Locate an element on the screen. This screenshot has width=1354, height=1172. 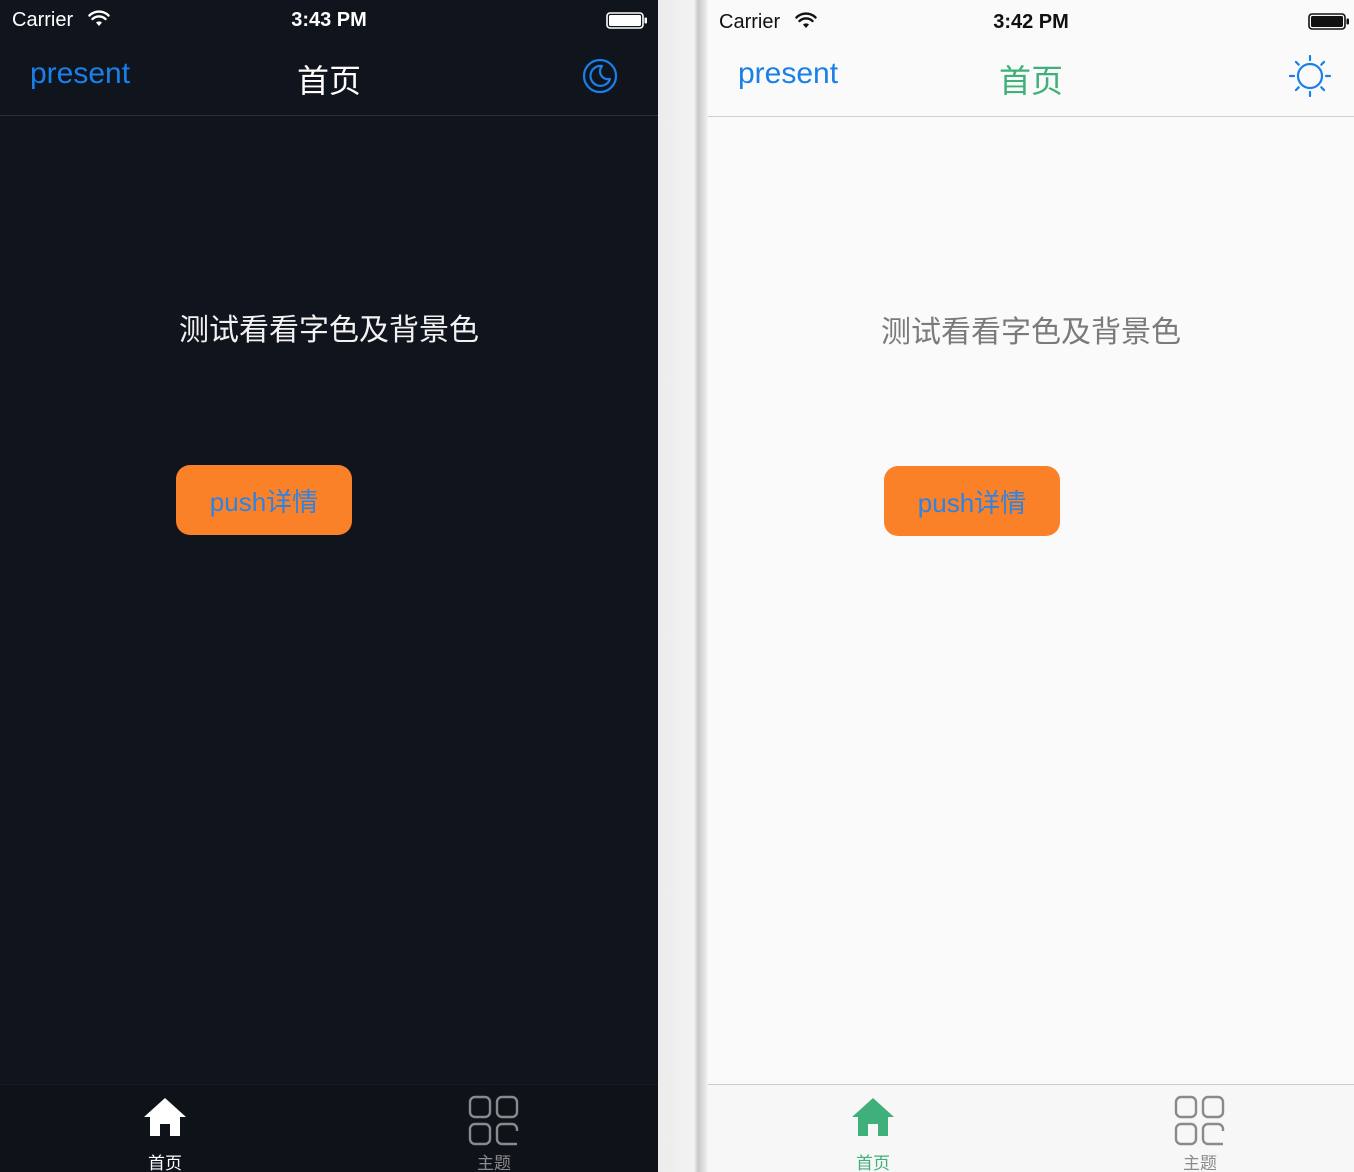
status-time: 3:43 PM is located at coordinates (329, 20).